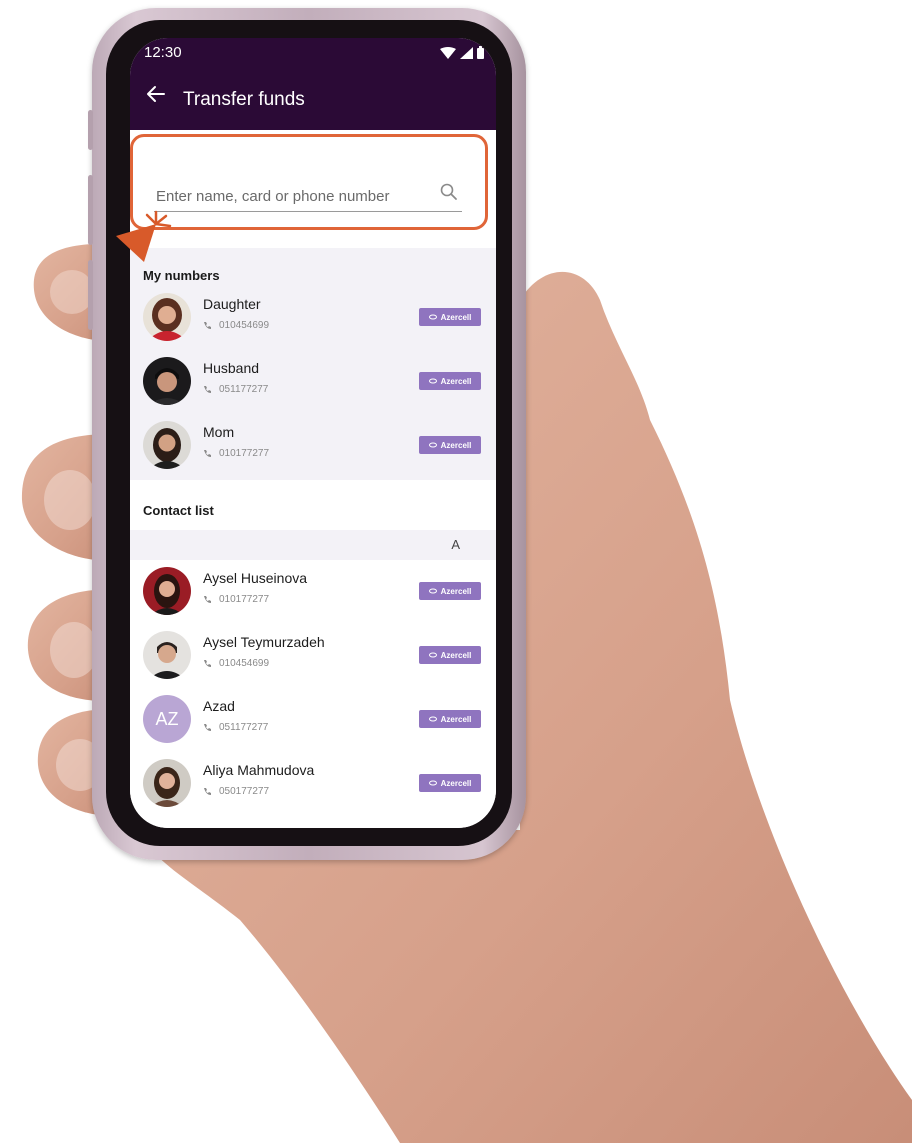 The width and height of the screenshot is (912, 1143). I want to click on phone-side-button, so click(90, 130).